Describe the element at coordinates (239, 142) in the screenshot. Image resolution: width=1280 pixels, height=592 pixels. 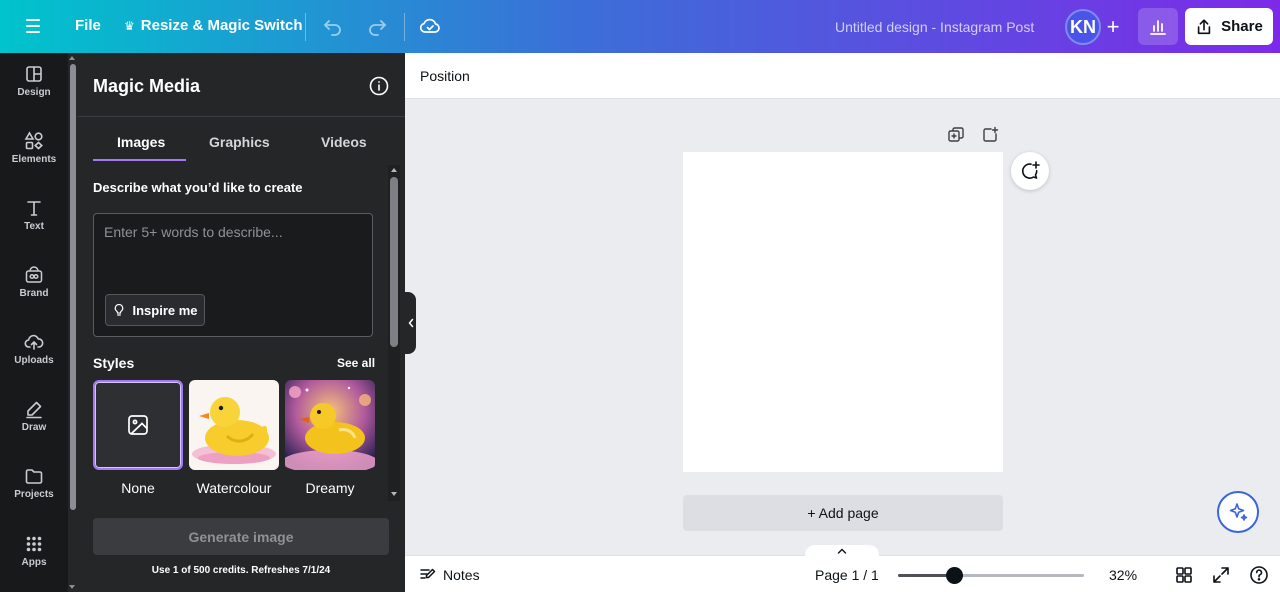
I see `tab-graphics: Graphics` at that location.